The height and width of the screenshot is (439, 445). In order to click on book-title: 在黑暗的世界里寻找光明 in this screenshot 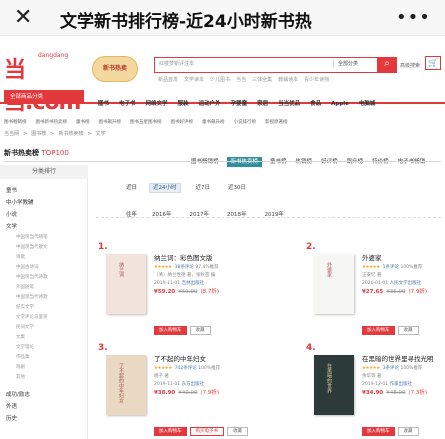, I will do `click(403, 358)`.